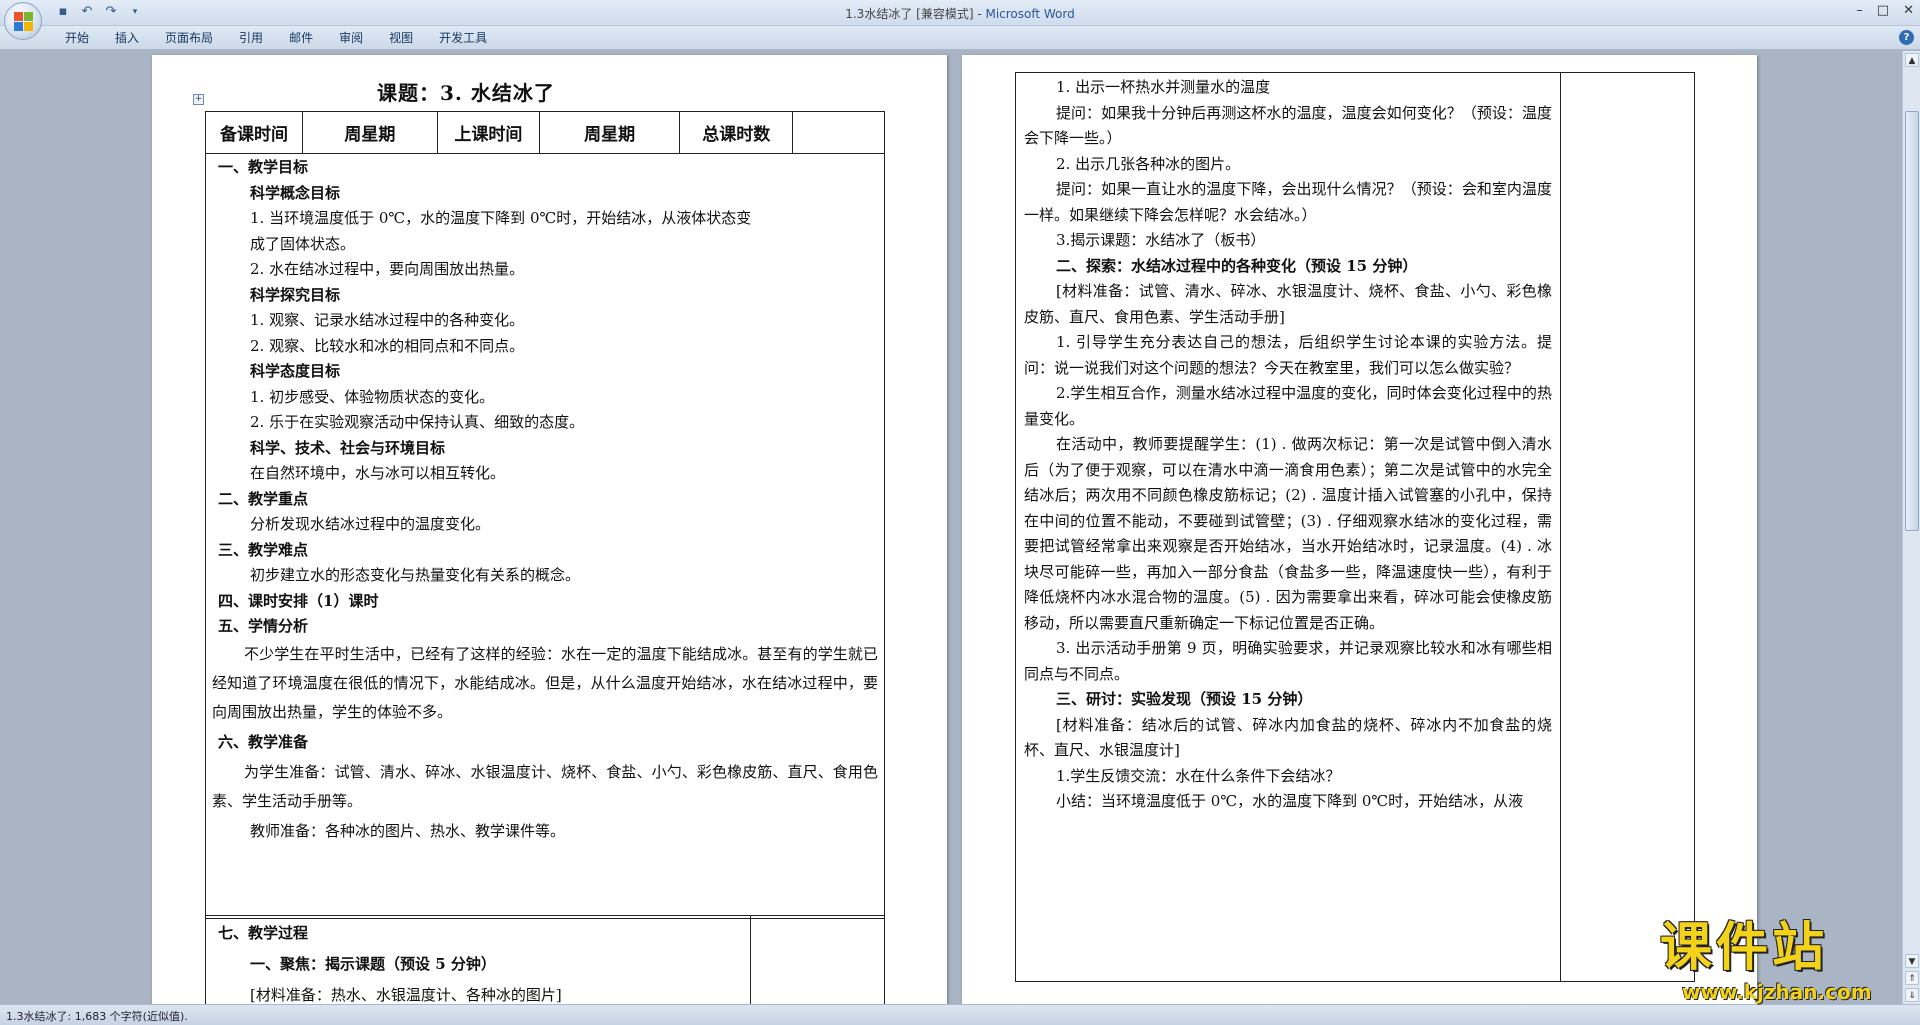 The image size is (1920, 1025). Describe the element at coordinates (295, 192) in the screenshot. I see `section-heading: 科学概念目标` at that location.